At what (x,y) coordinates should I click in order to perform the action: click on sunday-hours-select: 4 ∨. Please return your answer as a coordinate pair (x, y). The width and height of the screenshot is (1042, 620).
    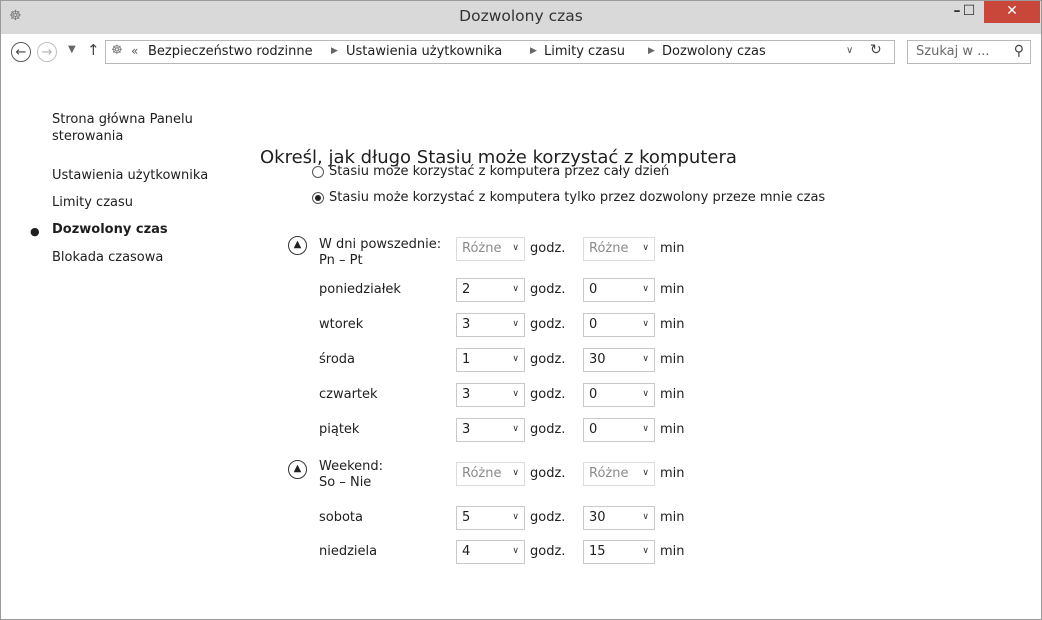
    Looking at the image, I should click on (490, 552).